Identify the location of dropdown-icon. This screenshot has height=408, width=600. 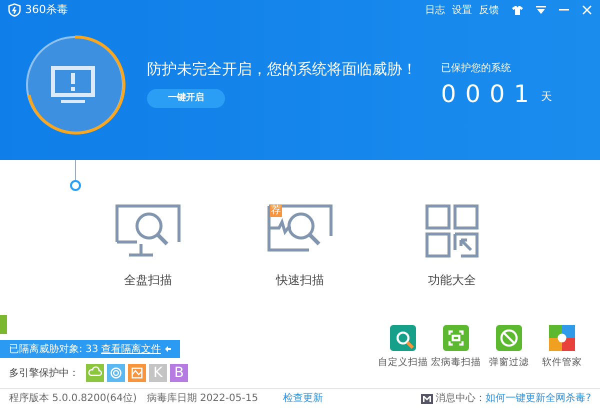
(541, 10).